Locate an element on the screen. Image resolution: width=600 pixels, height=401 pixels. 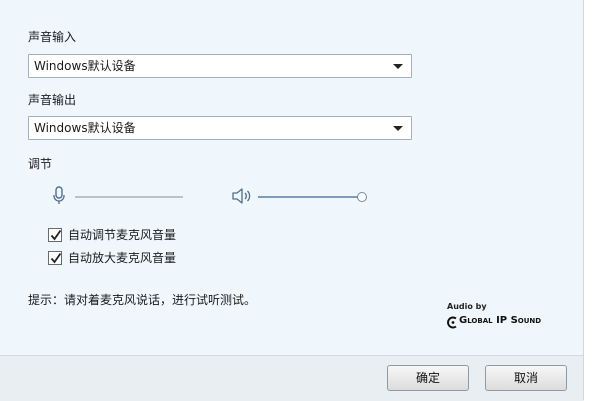
sound-output-select: Windows默认设备 is located at coordinates (220, 128).